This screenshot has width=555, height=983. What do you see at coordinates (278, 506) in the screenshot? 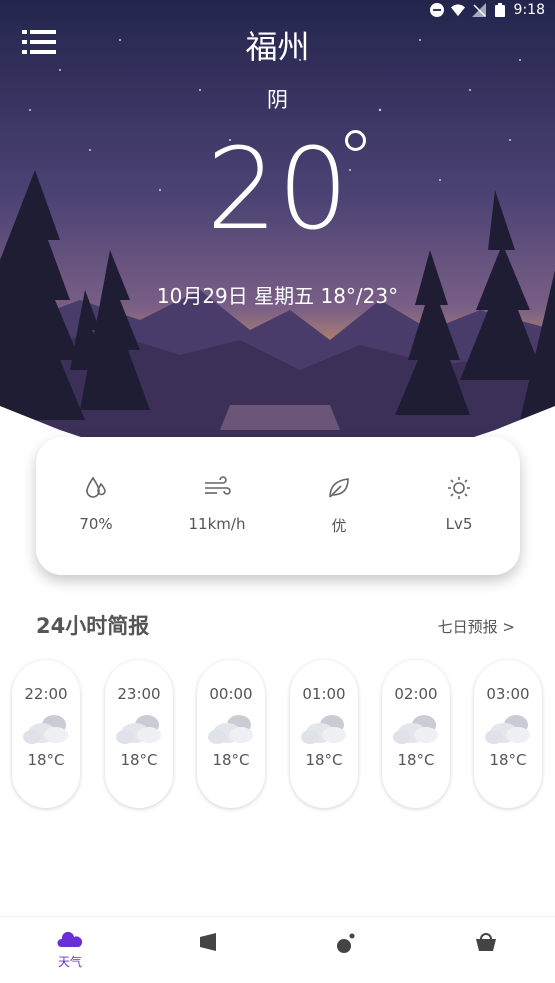
I see `weather-details-card: 70% 11km/h 优 Lv5` at bounding box center [278, 506].